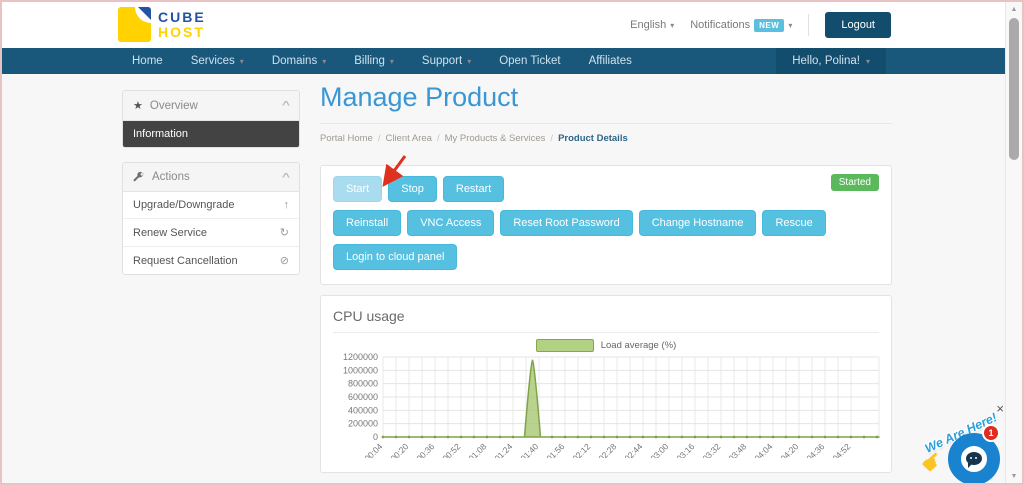 This screenshot has width=1024, height=485. I want to click on user-menu: Hello, Polina! ▾, so click(831, 61).